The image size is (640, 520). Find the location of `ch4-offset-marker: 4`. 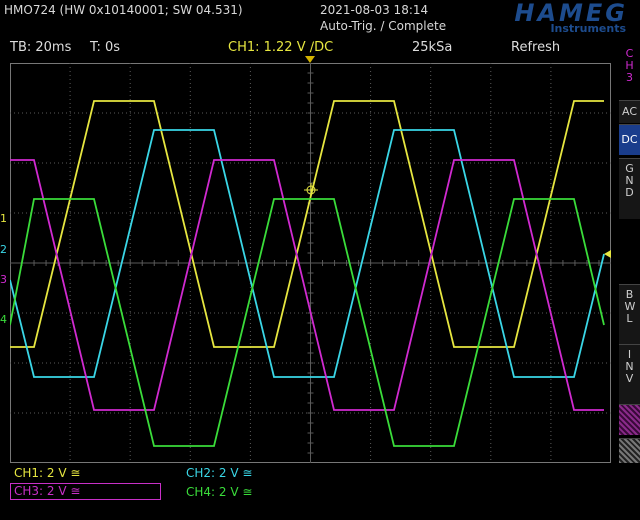

ch4-offset-marker: 4 is located at coordinates (3, 319).